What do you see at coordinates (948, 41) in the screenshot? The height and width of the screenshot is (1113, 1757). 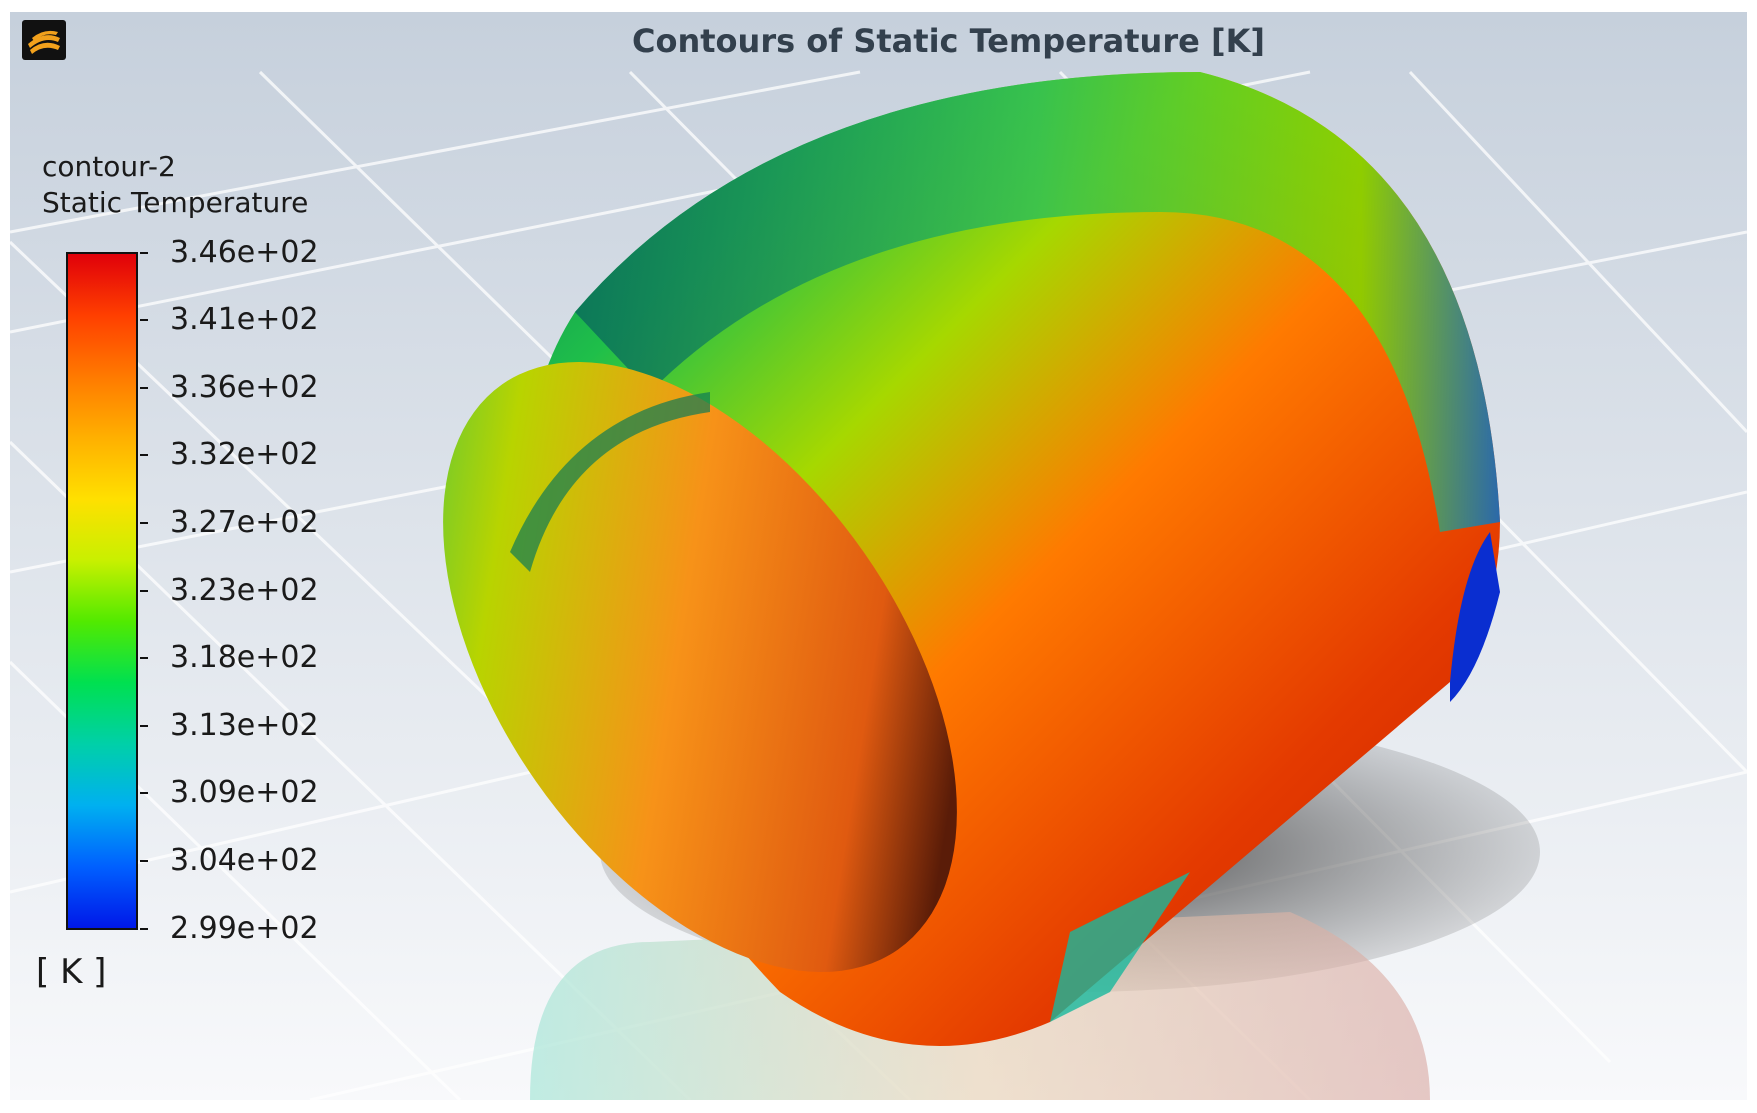 I see `plot-title: Contours of Static Temperature [K]` at bounding box center [948, 41].